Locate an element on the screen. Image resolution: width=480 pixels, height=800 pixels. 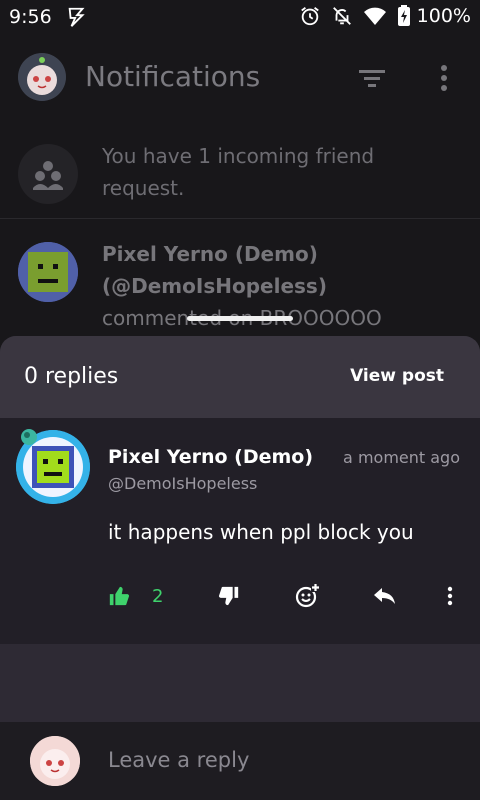
notification-avatar is located at coordinates (48, 272).